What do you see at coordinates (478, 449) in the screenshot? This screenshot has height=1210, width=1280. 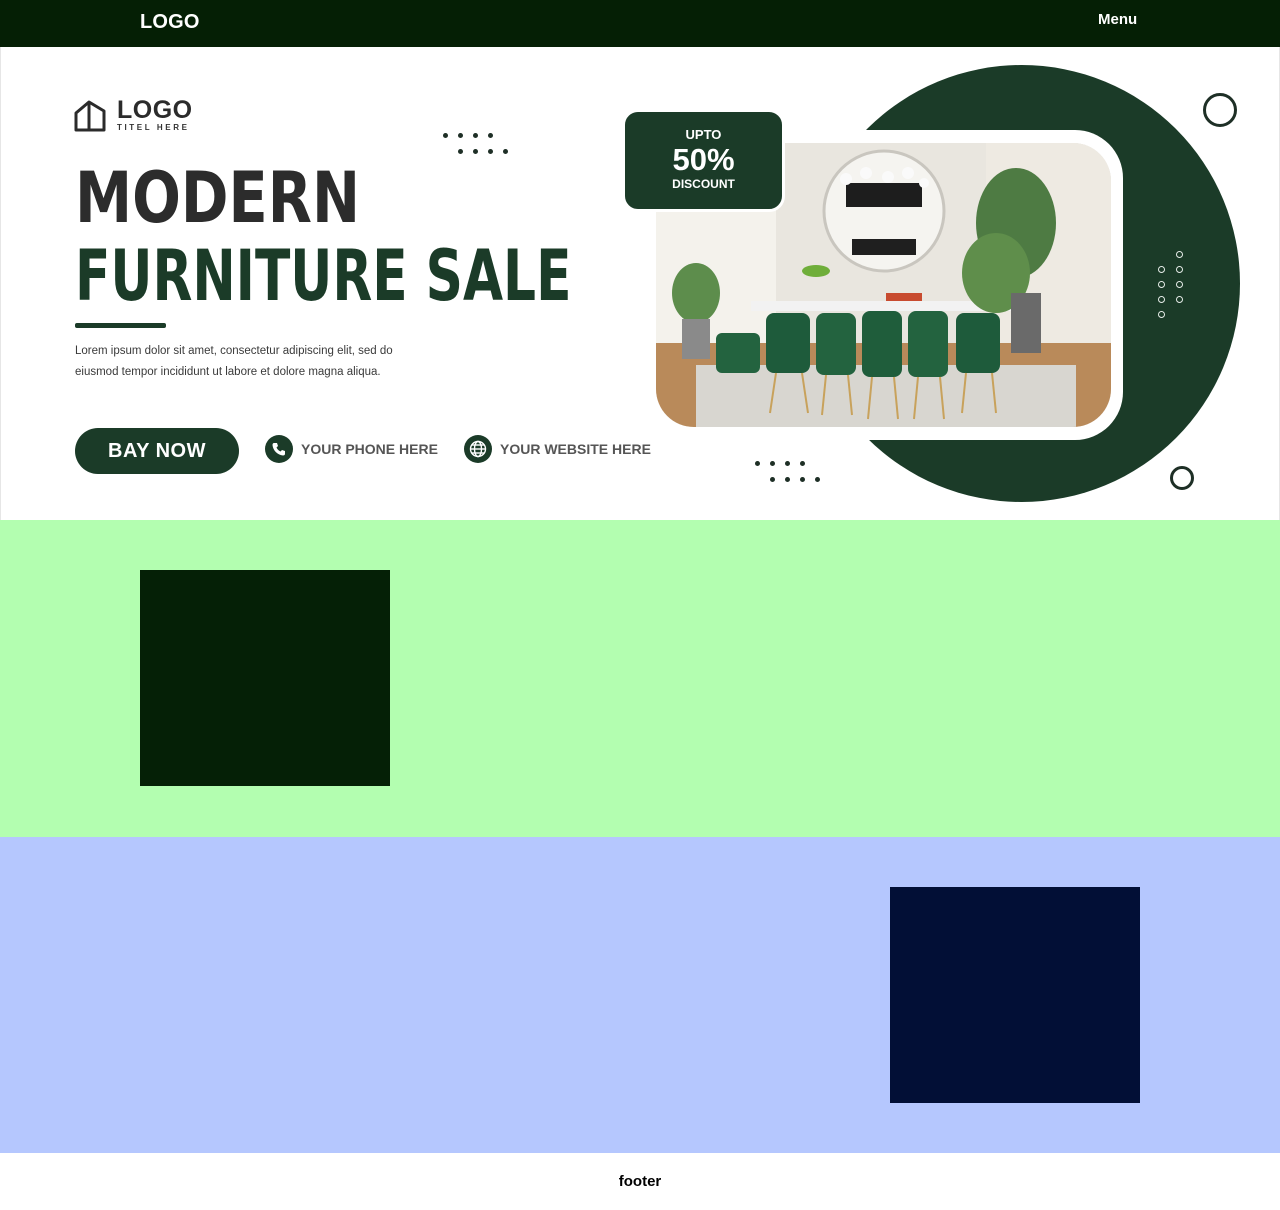 I see `globe-icon` at bounding box center [478, 449].